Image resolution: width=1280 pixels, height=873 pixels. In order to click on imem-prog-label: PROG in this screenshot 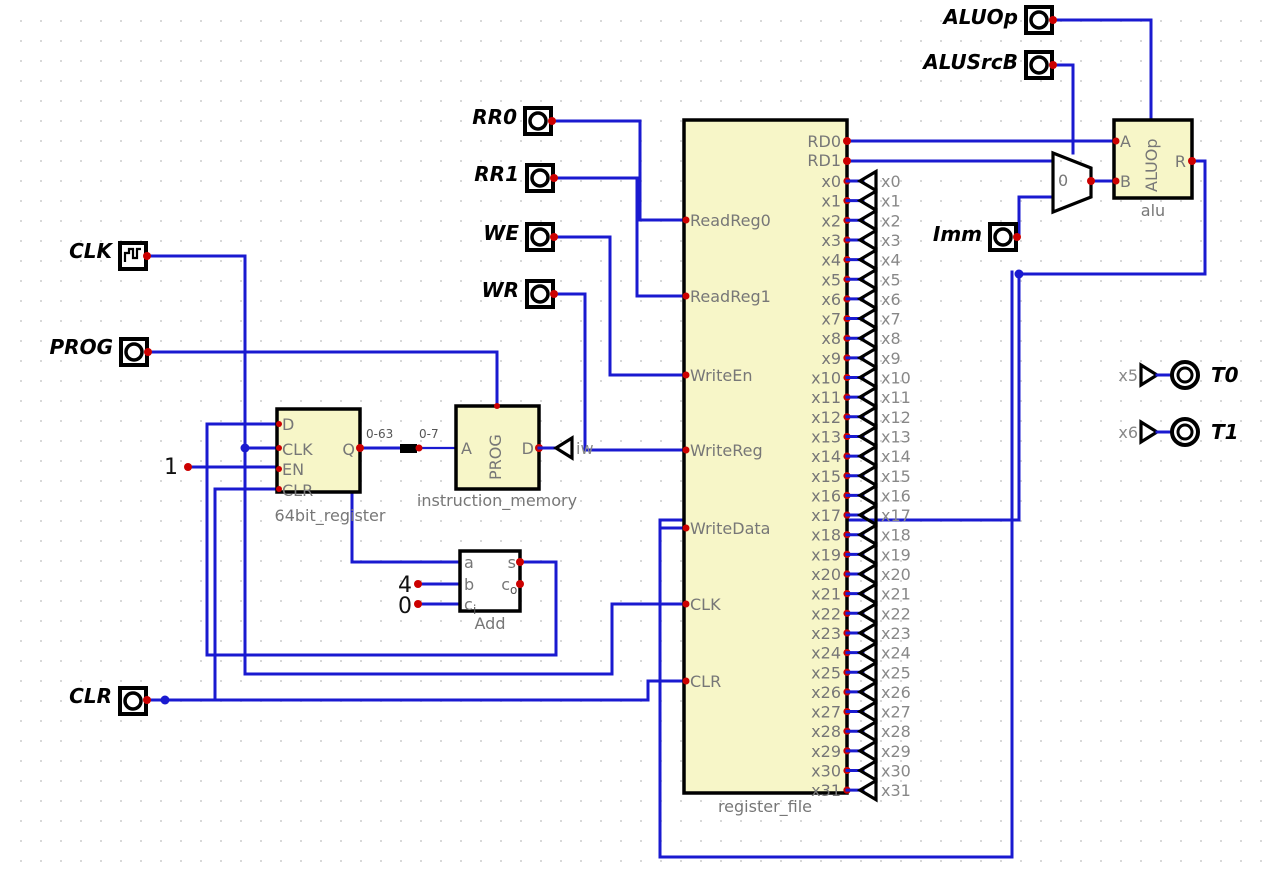, I will do `click(495, 457)`.